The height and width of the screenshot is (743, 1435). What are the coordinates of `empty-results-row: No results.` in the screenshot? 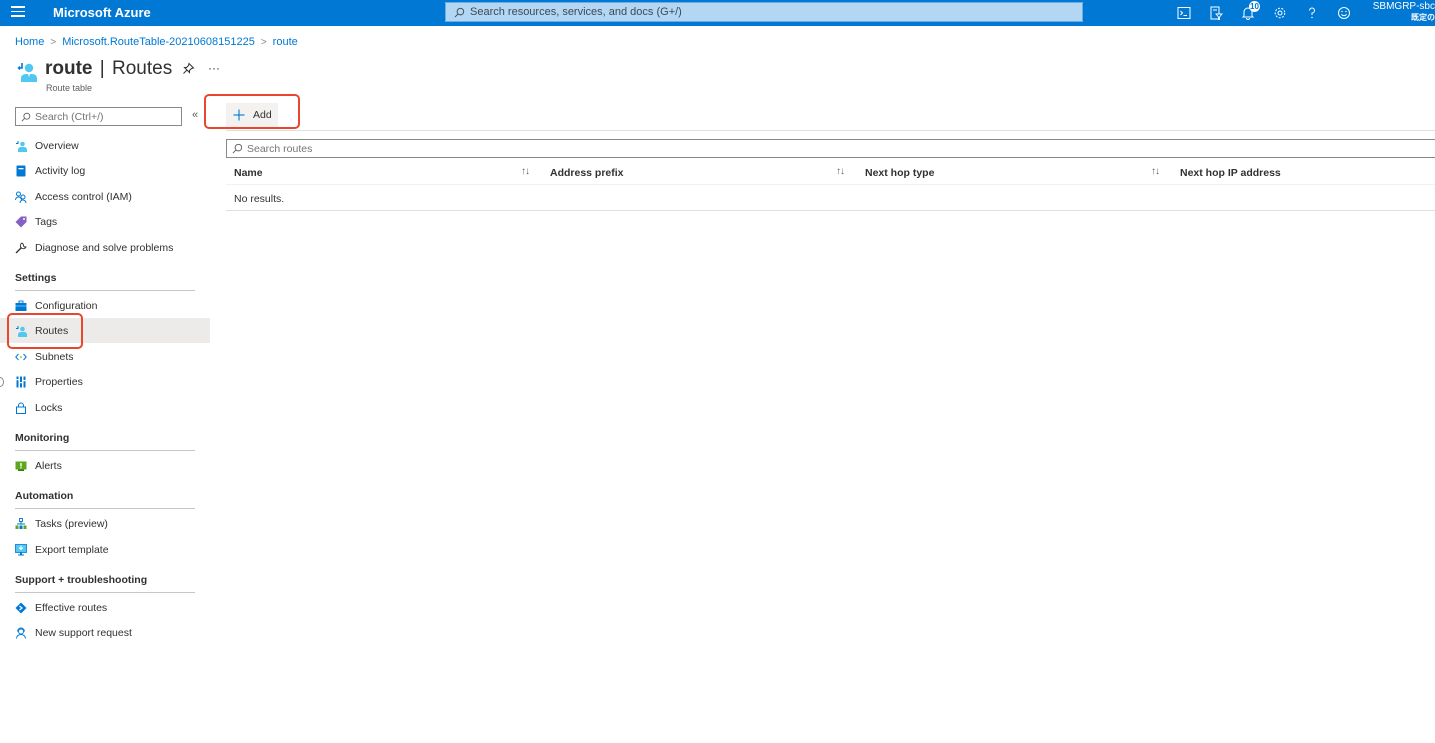 It's located at (830, 198).